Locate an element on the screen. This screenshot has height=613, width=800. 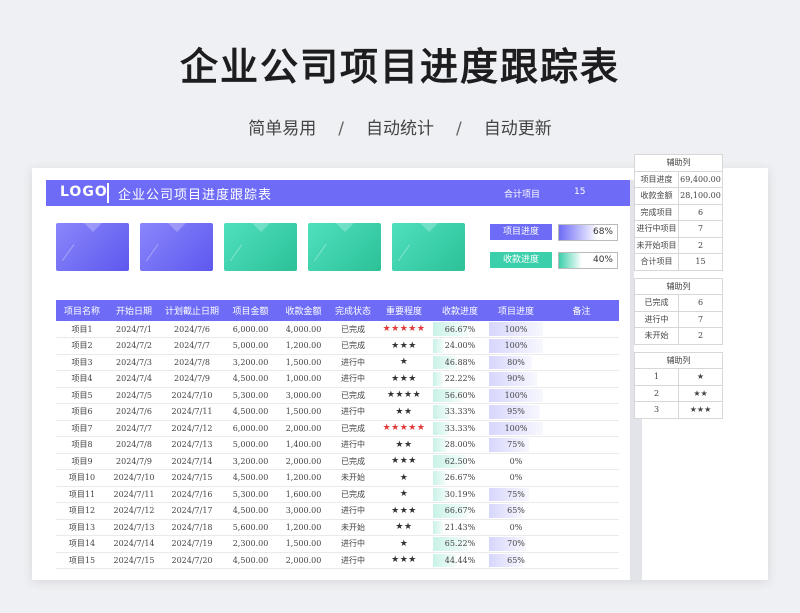
start-date-cell: 2024/7/5 is located at coordinates (134, 395).